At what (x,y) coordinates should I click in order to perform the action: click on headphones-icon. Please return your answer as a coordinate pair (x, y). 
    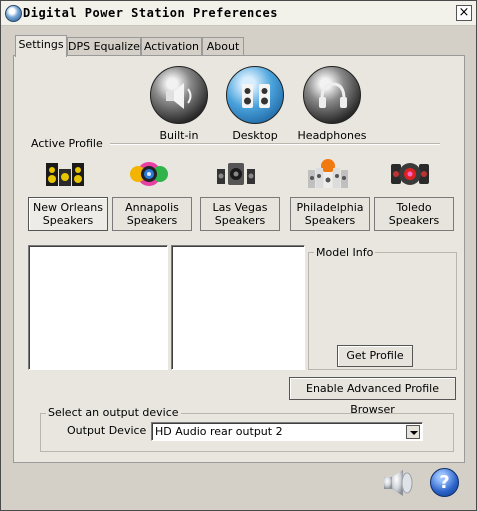
    Looking at the image, I should click on (333, 95).